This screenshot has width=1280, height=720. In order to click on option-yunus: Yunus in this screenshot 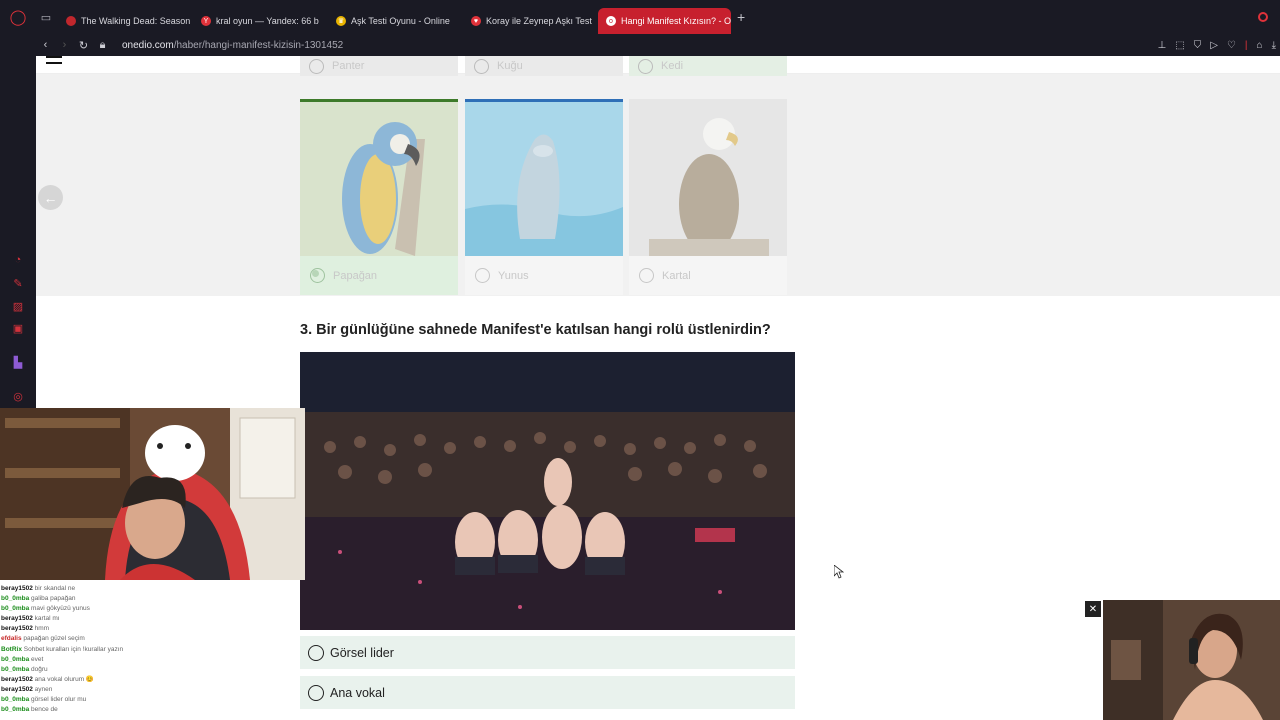, I will do `click(544, 197)`.